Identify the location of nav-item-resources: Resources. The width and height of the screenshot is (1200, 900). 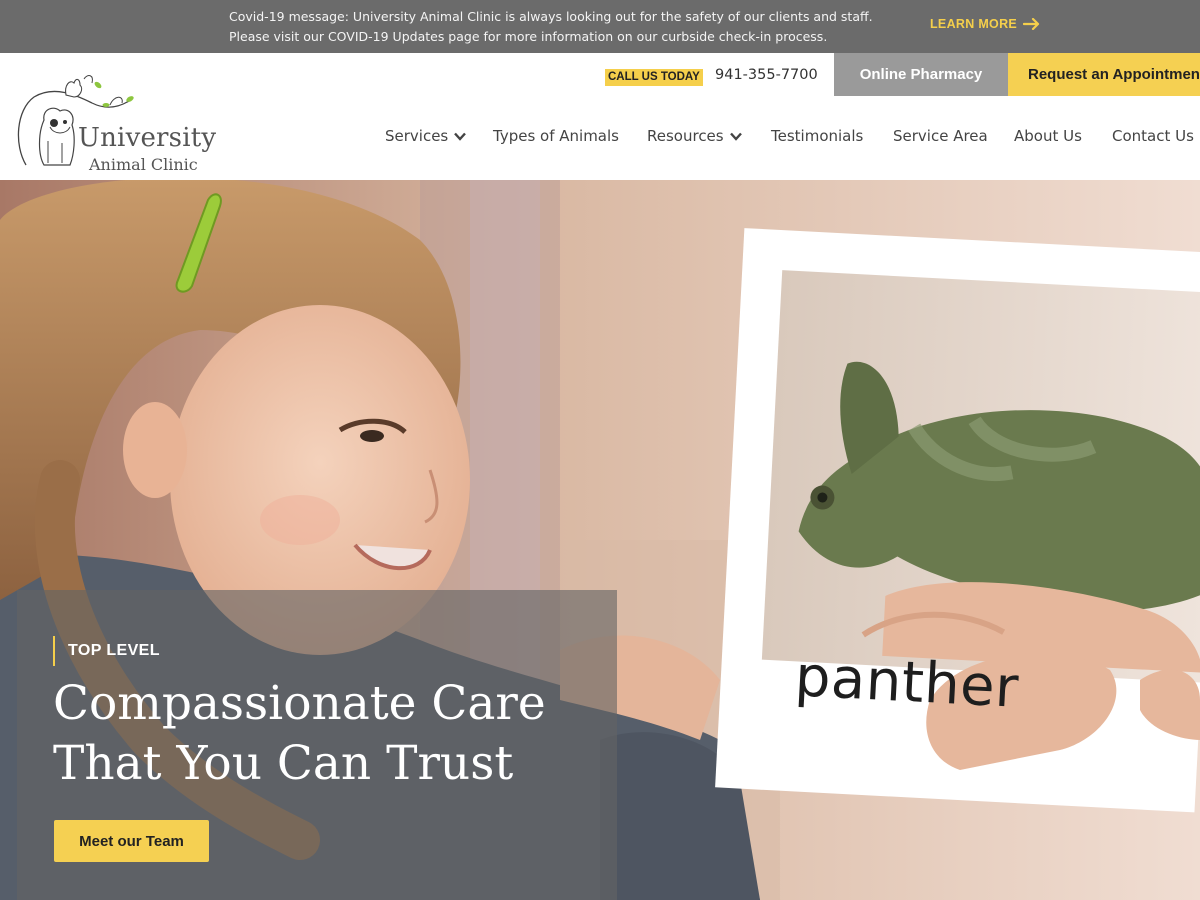
(694, 136).